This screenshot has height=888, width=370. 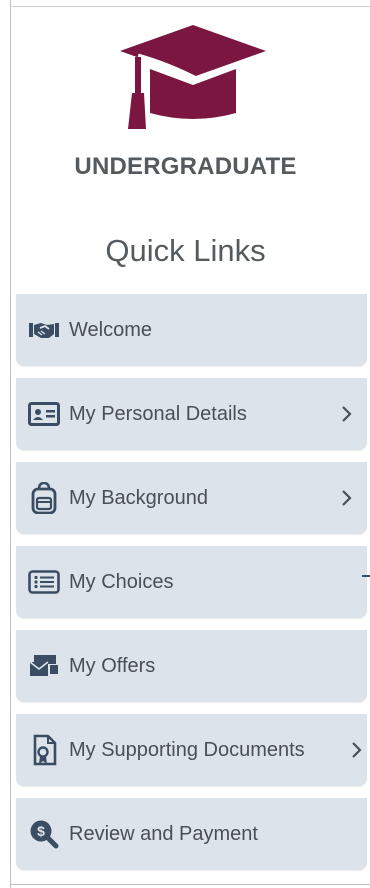 I want to click on nav-item-review-payment: $ Review and Payment, so click(x=191, y=834).